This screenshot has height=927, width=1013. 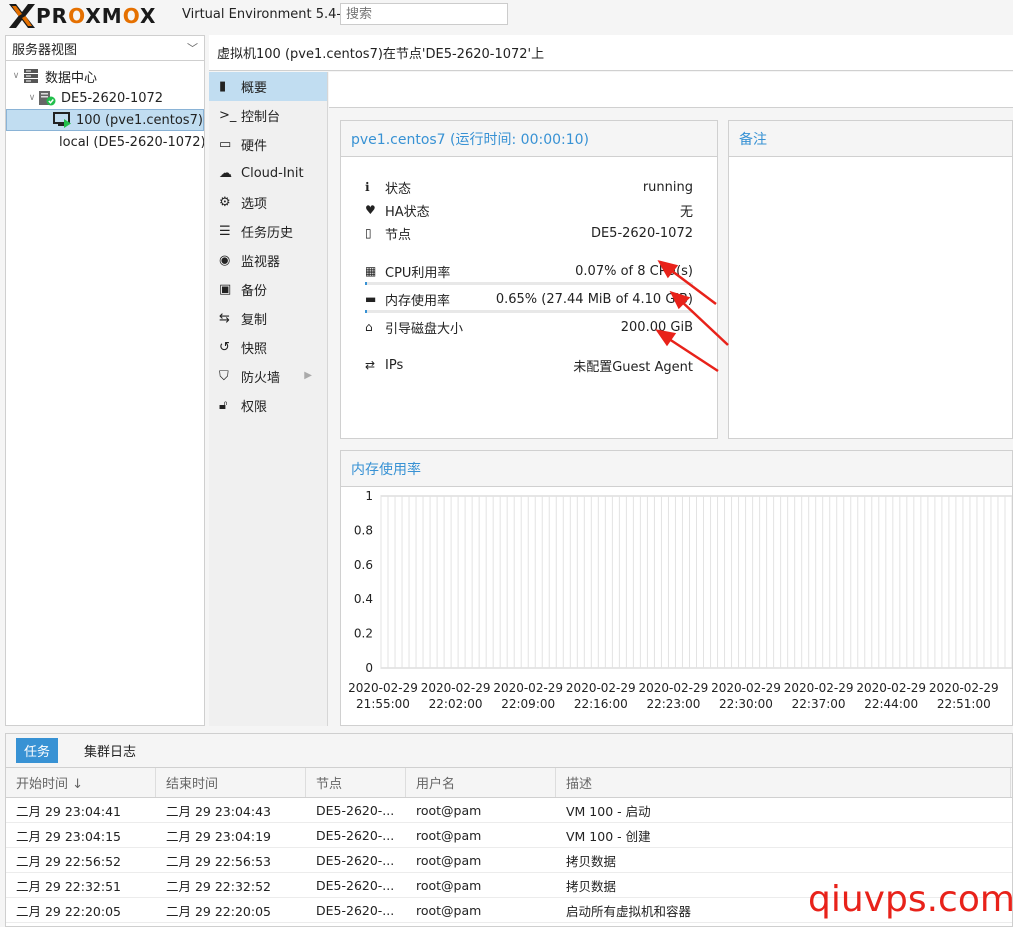 I want to click on nav-item-cloud-init: ☁ Cloud-Init, so click(x=268, y=173).